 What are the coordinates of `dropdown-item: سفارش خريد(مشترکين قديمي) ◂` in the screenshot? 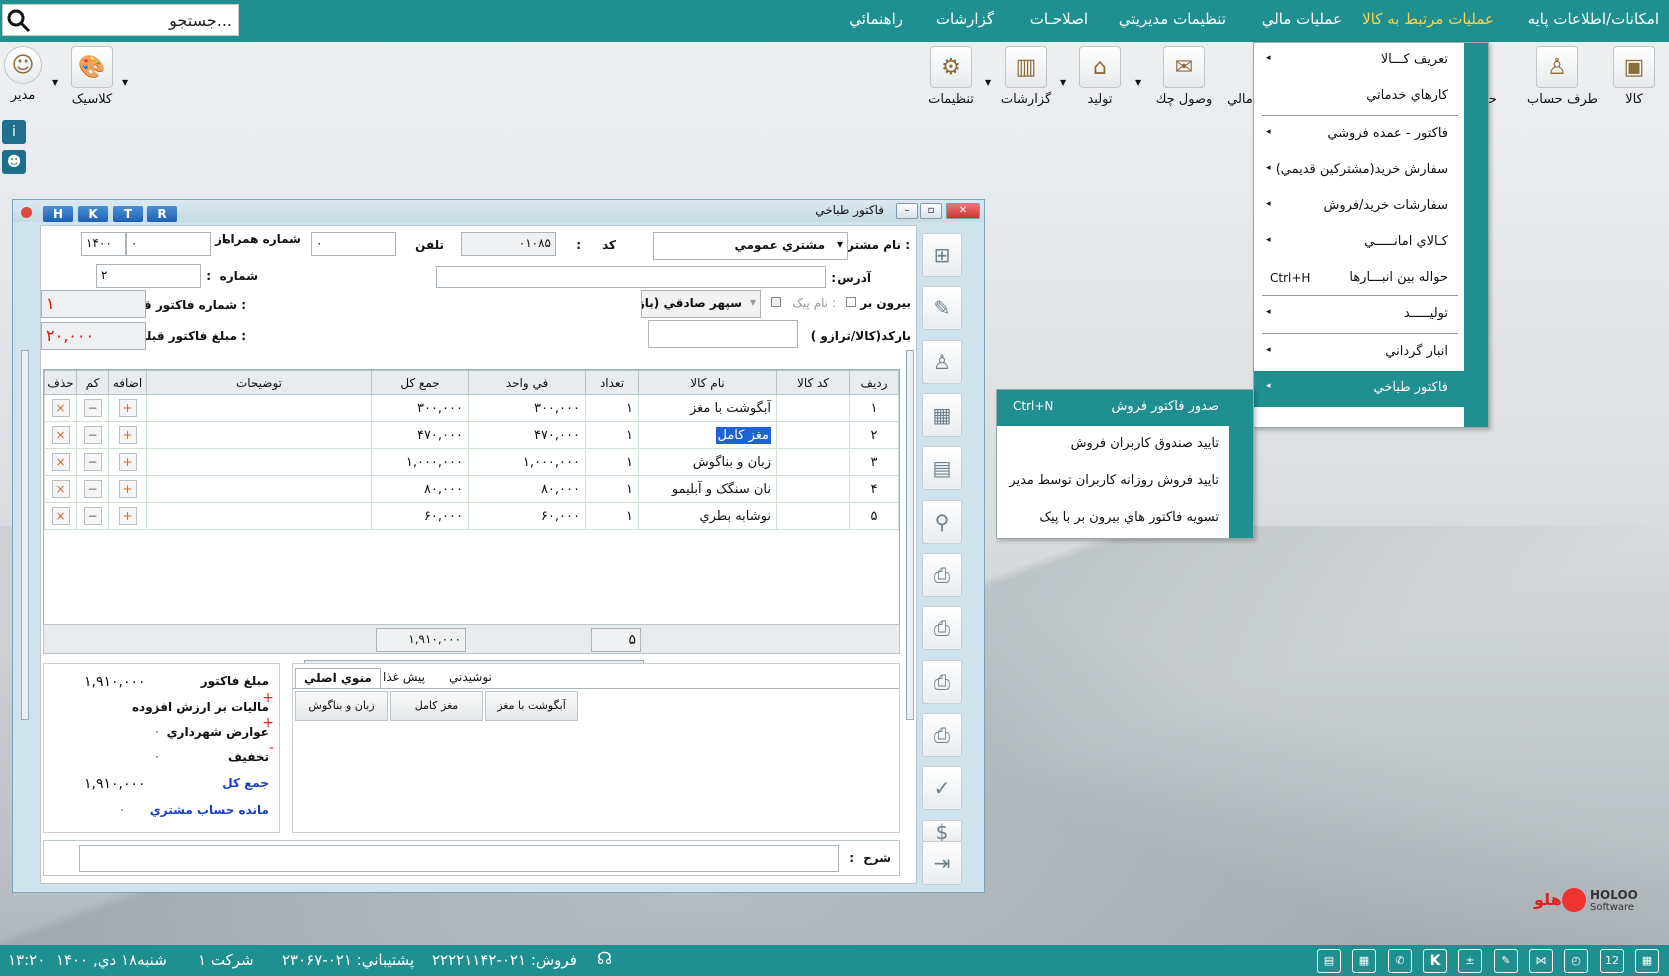 It's located at (1359, 171).